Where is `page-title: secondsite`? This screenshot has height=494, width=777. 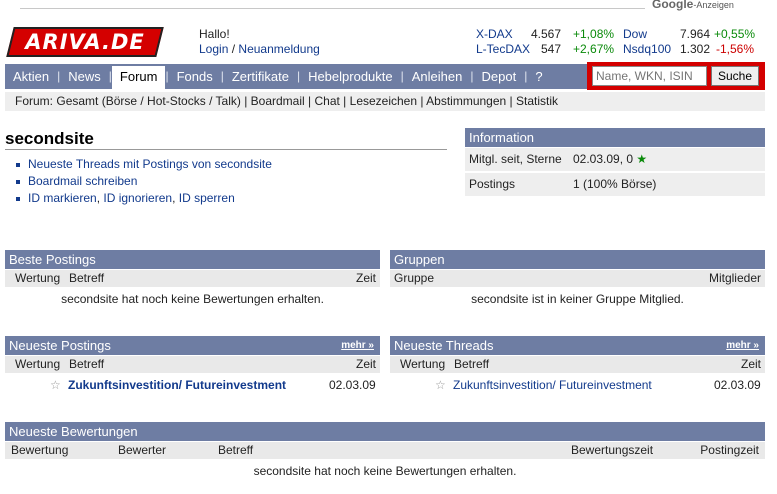 page-title: secondsite is located at coordinates (49, 138).